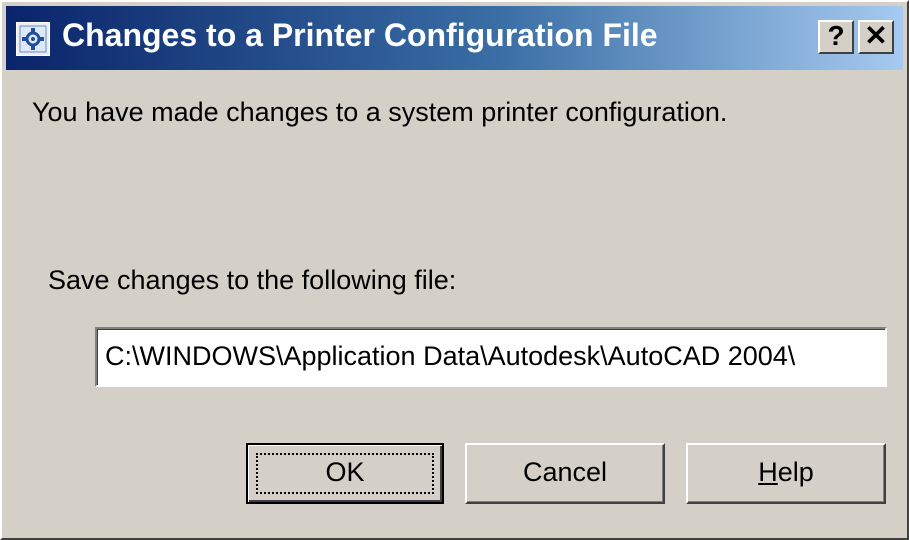 The width and height of the screenshot is (909, 540). I want to click on title-help-button: ?, so click(836, 37).